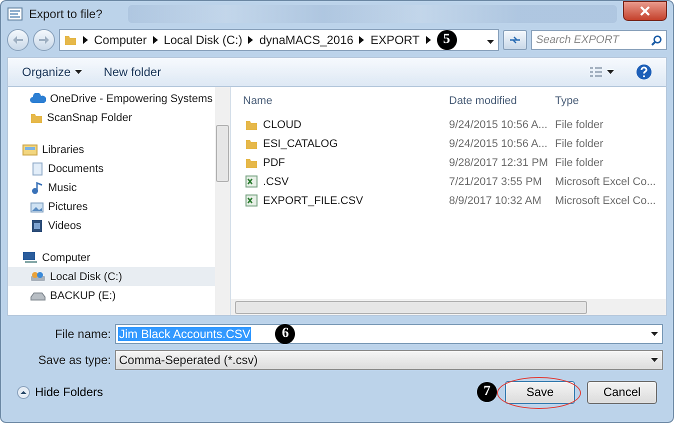  Describe the element at coordinates (389, 334) in the screenshot. I see `file-name-field: Jim Black Accounts.CSV 6` at that location.